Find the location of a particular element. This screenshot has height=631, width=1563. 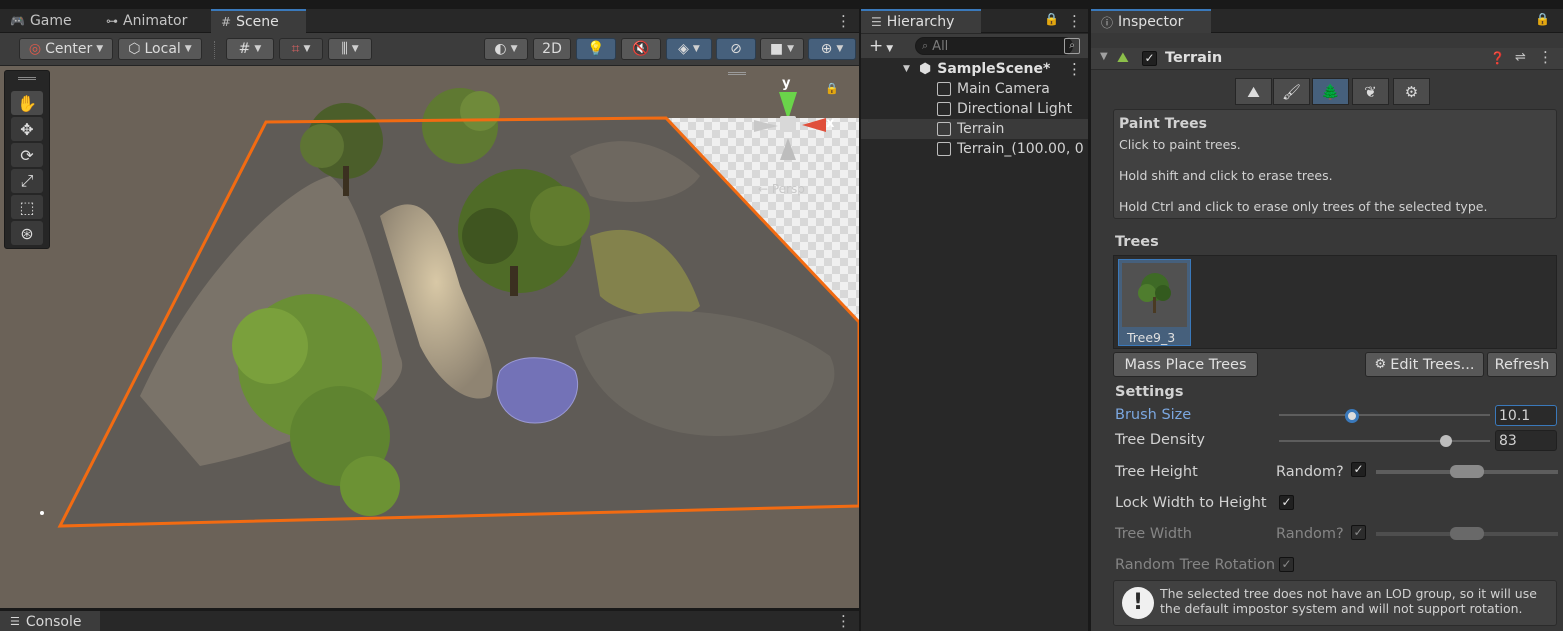

range-slider-handle is located at coordinates (1467, 471).